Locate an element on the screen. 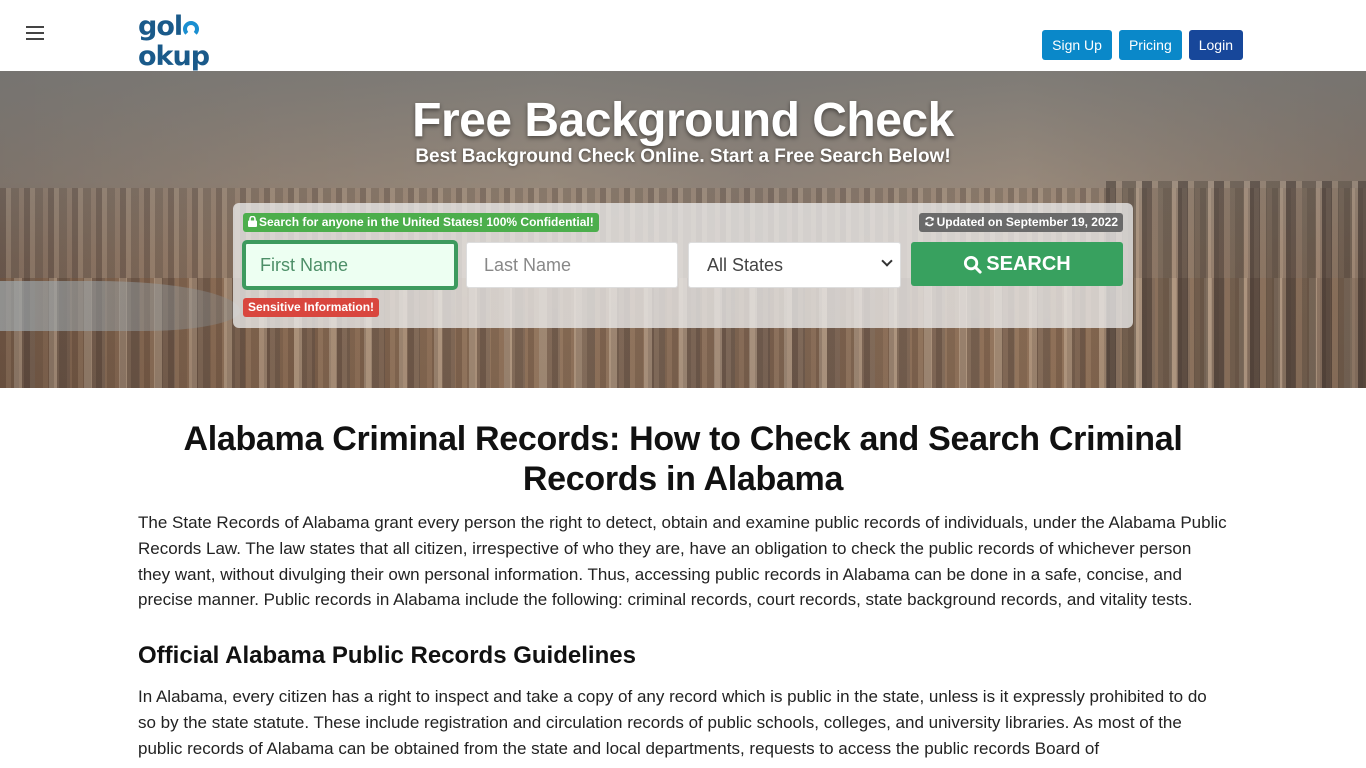 The width and height of the screenshot is (1366, 768). last-name-input is located at coordinates (572, 265).